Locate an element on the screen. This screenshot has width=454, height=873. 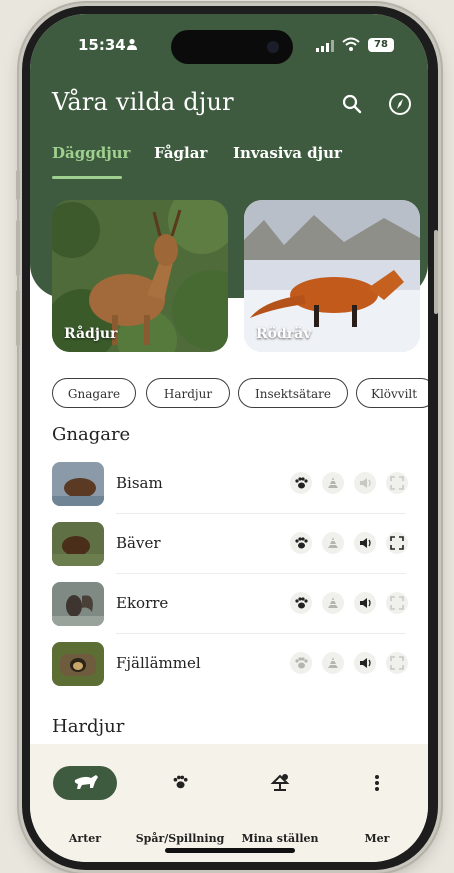
person-icon is located at coordinates (132, 44).